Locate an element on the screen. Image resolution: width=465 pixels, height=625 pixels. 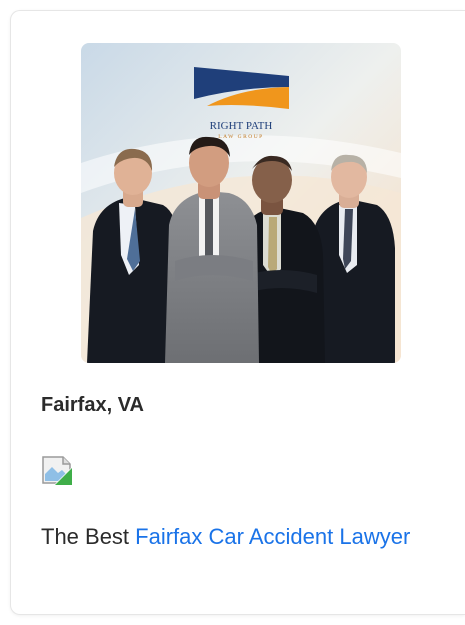
description-prefix: The Best is located at coordinates (88, 536).